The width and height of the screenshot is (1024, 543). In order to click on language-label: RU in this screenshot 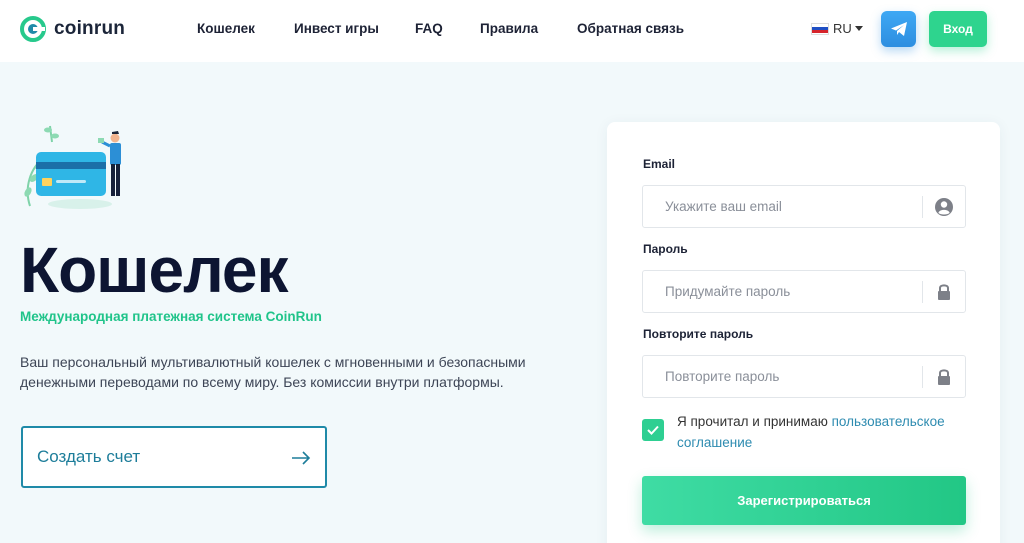, I will do `click(842, 28)`.